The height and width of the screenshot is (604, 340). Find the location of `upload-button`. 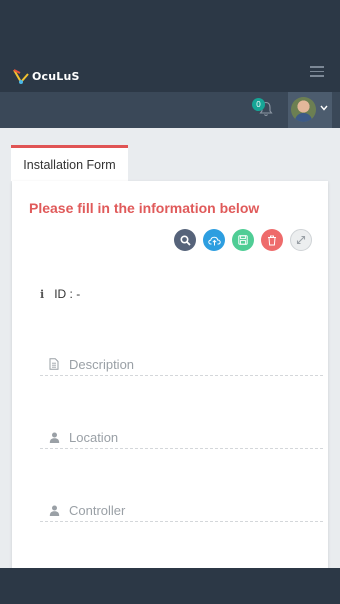

upload-button is located at coordinates (214, 240).